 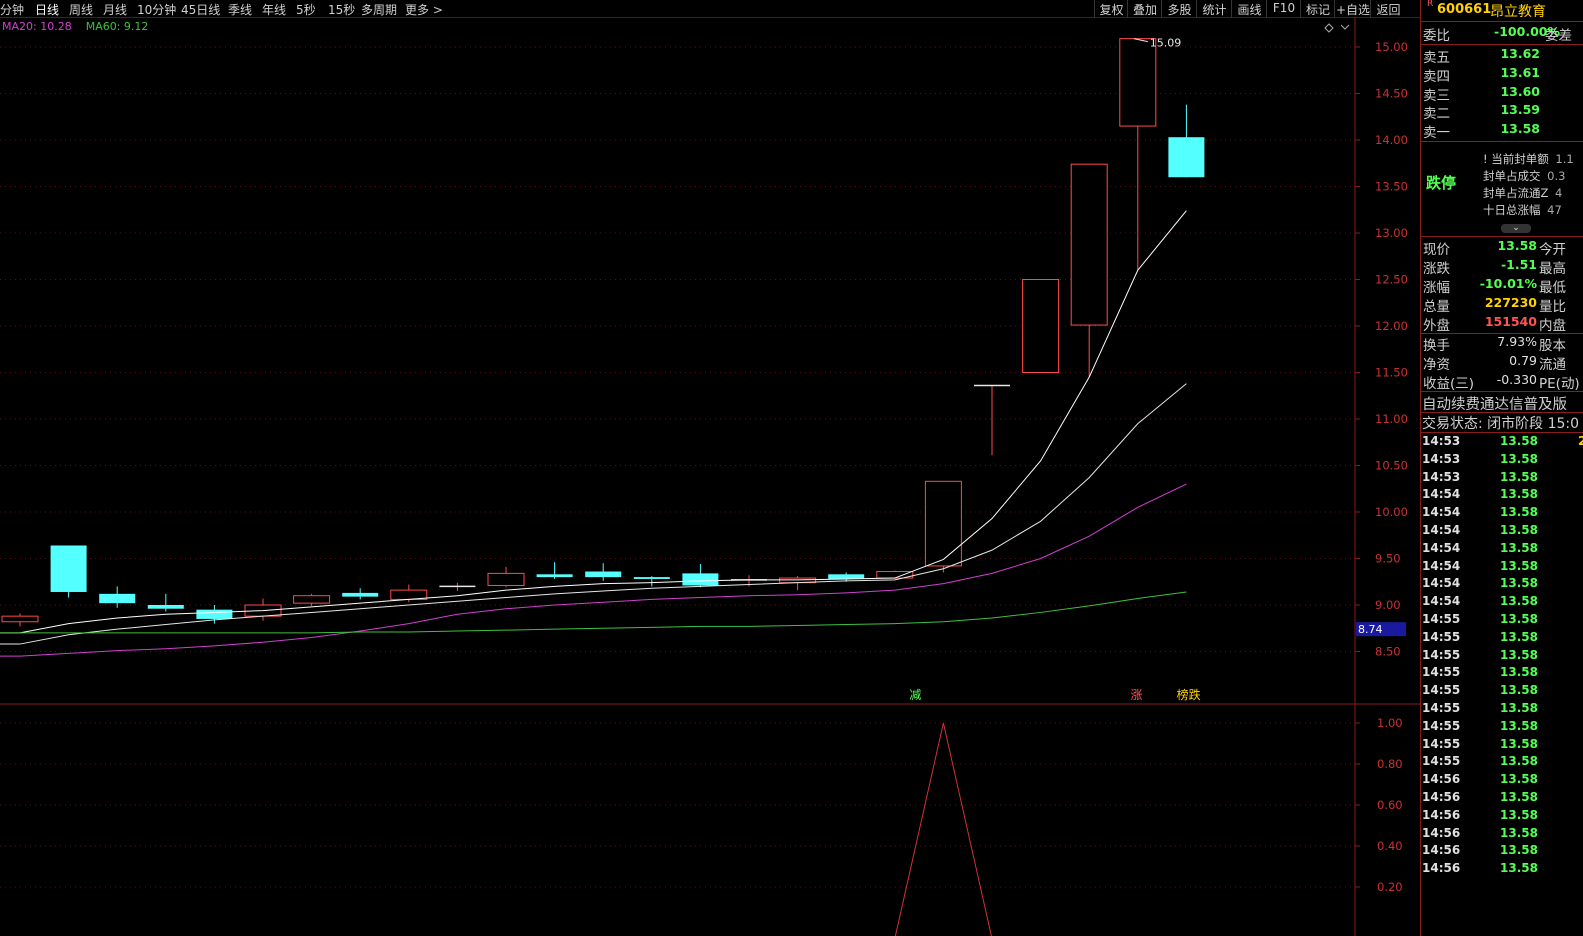 I want to click on ma60-line, so click(x=593, y=612).